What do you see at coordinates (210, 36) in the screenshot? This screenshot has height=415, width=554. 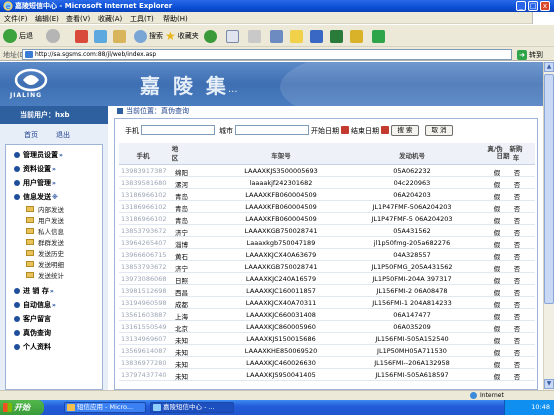 I see `history-button` at bounding box center [210, 36].